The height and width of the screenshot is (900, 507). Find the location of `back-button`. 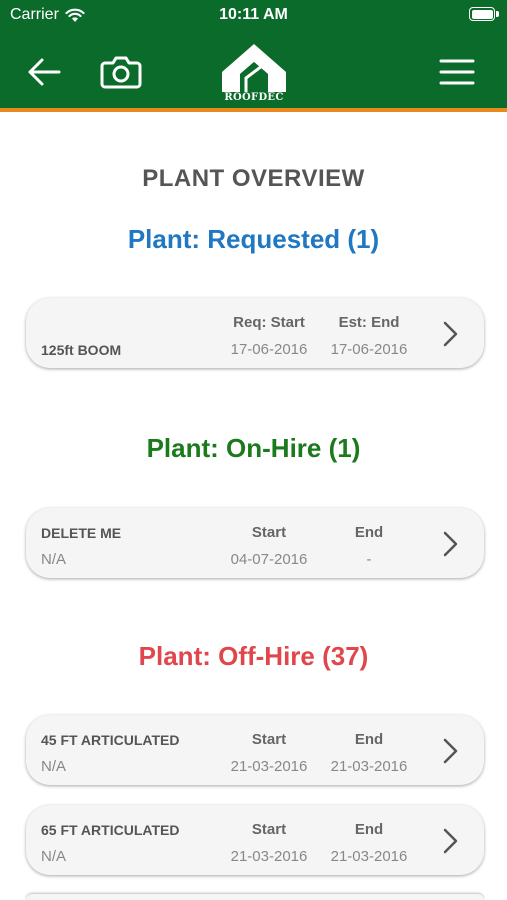

back-button is located at coordinates (44, 72).